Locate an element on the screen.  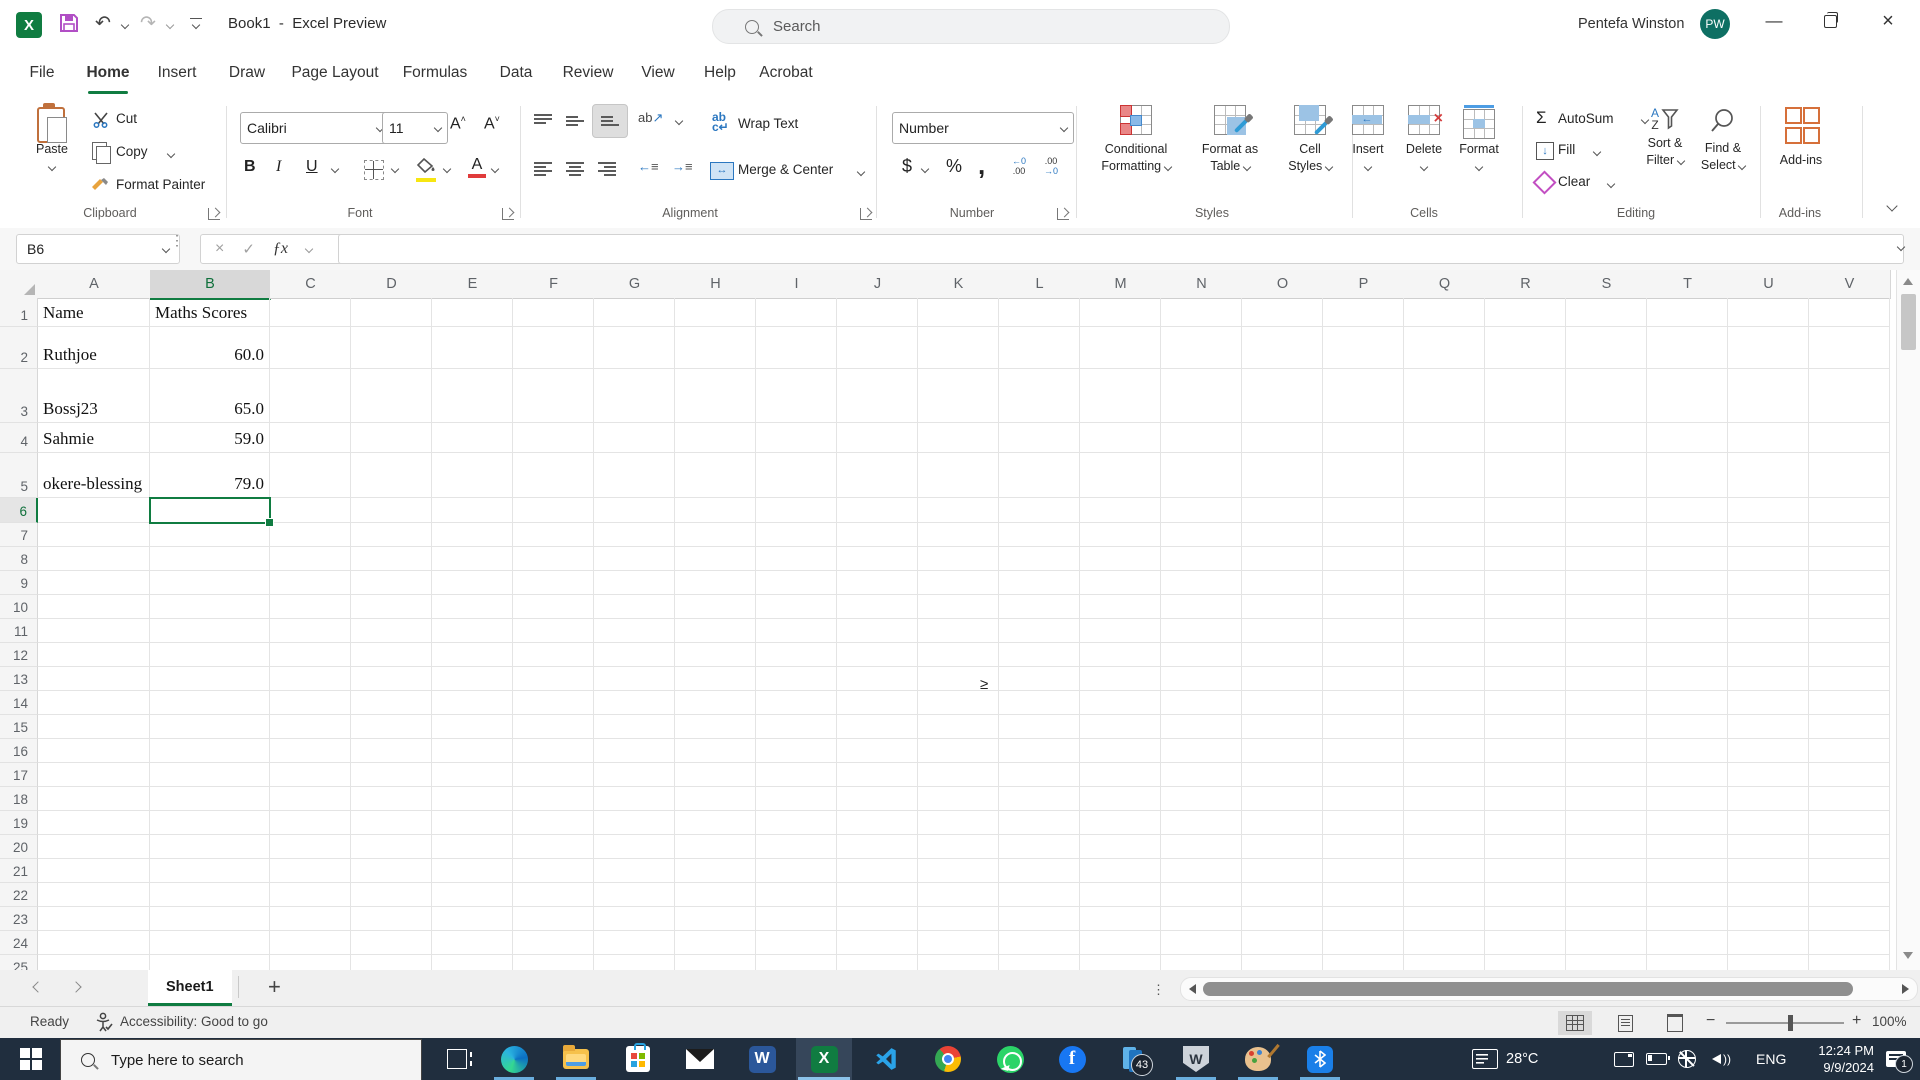
cell-A25 is located at coordinates (94, 962).